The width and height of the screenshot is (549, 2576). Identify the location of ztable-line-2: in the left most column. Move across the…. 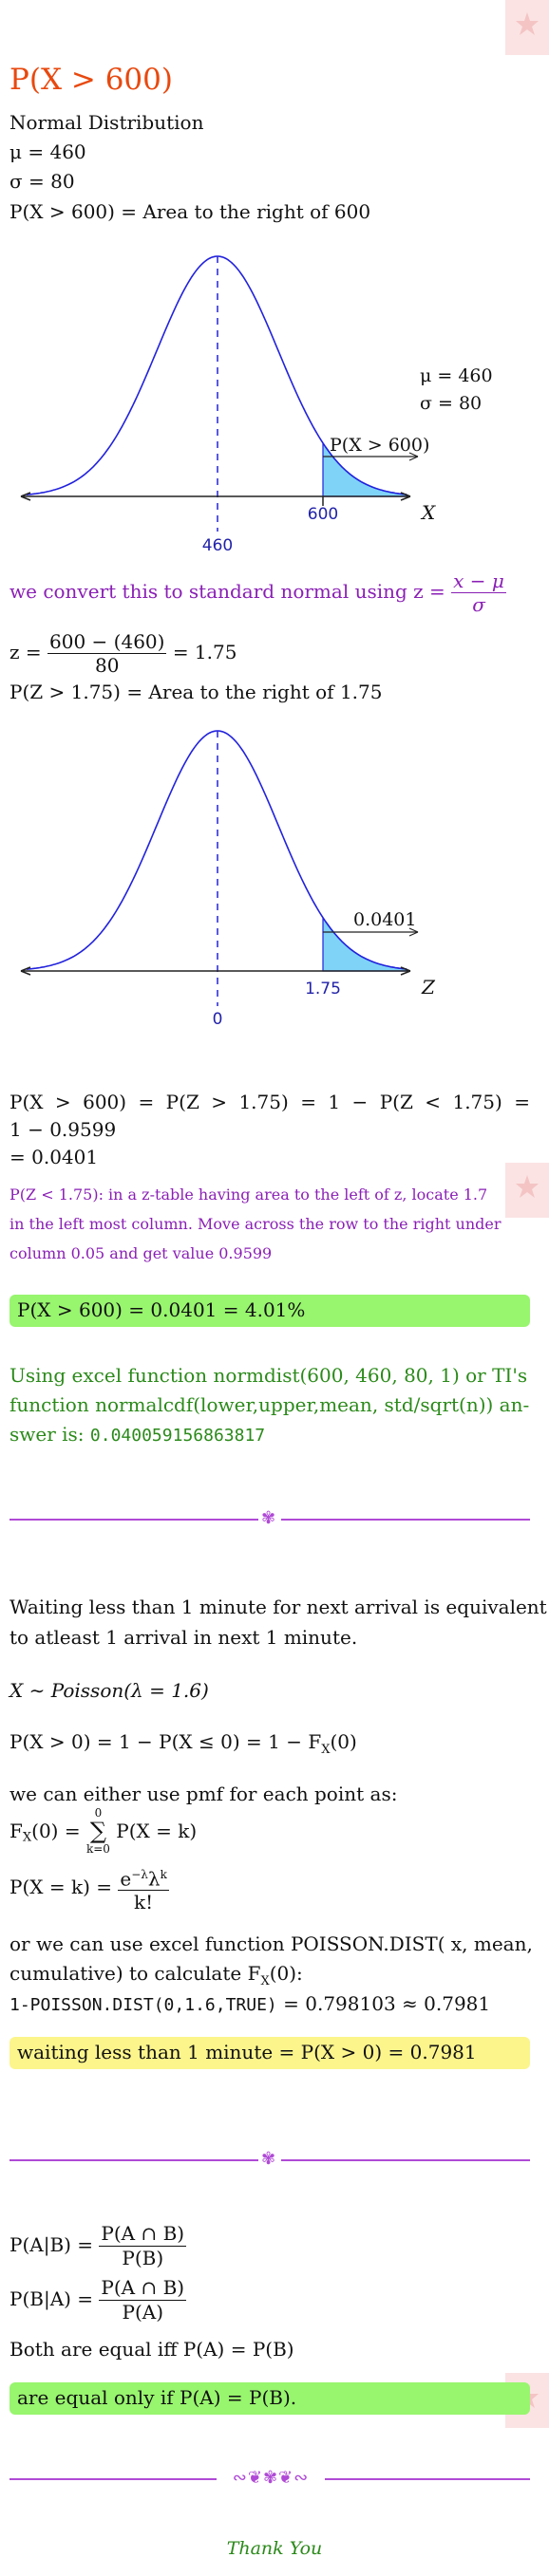
(255, 1224).